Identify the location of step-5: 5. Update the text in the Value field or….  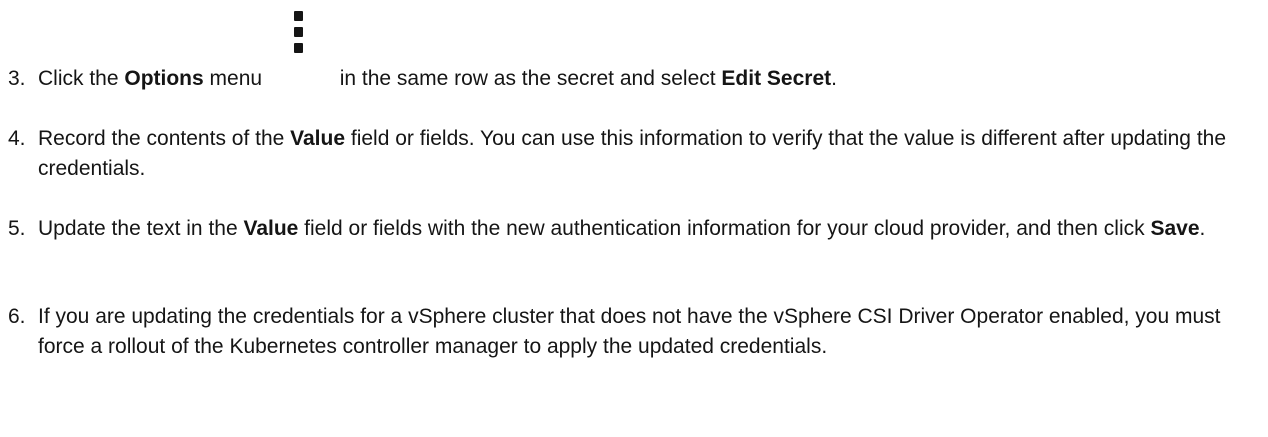
(628, 229).